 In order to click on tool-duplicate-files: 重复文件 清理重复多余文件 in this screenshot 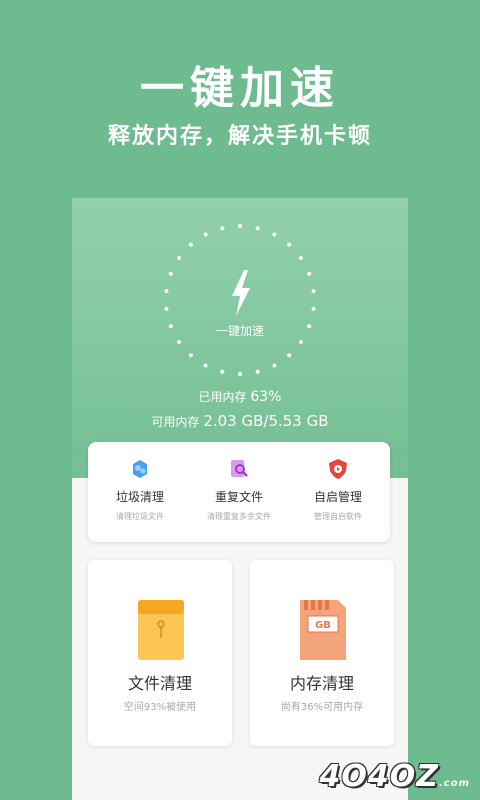, I will do `click(239, 490)`.